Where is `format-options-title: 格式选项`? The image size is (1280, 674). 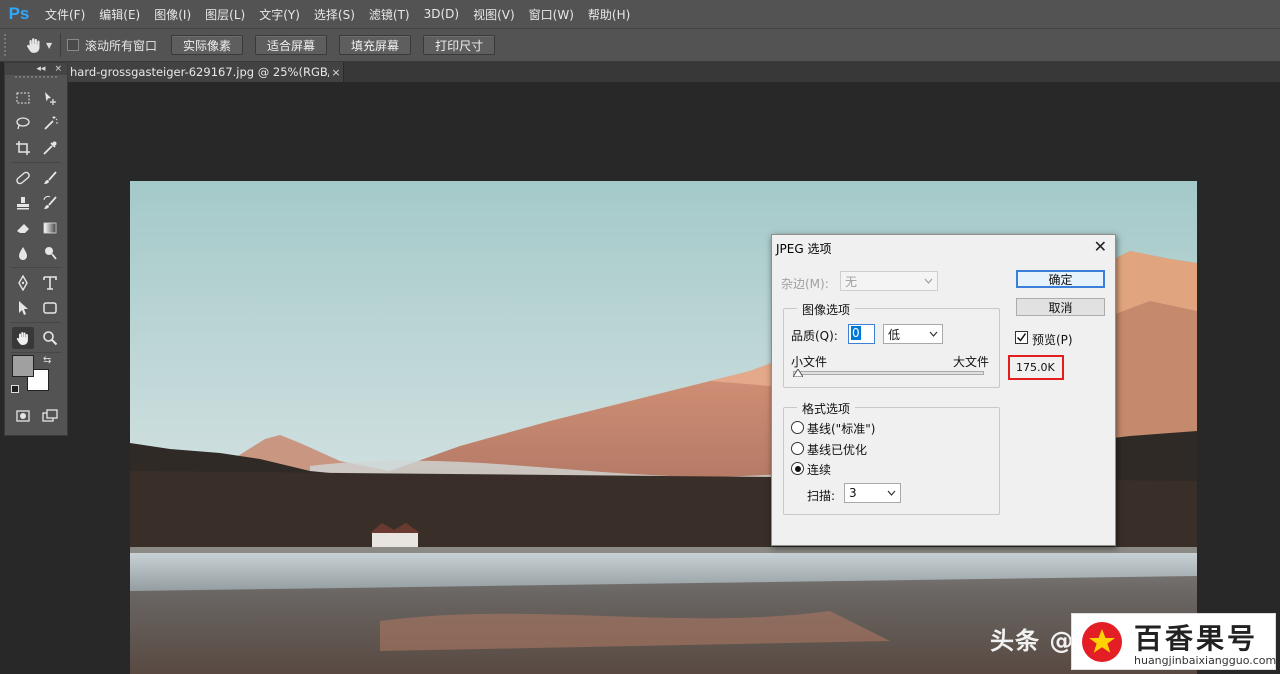 format-options-title: 格式选项 is located at coordinates (826, 408).